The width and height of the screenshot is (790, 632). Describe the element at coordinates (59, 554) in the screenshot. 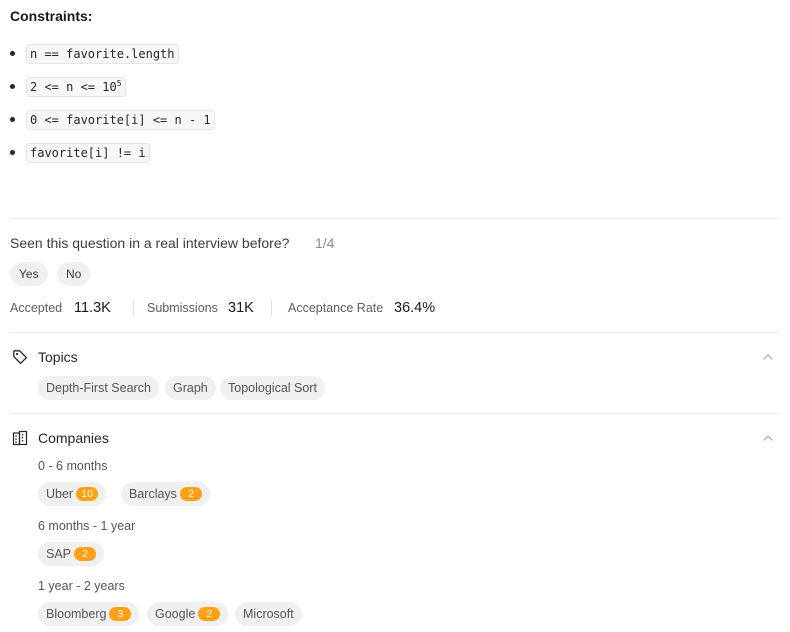

I see `company-name: SAP` at that location.